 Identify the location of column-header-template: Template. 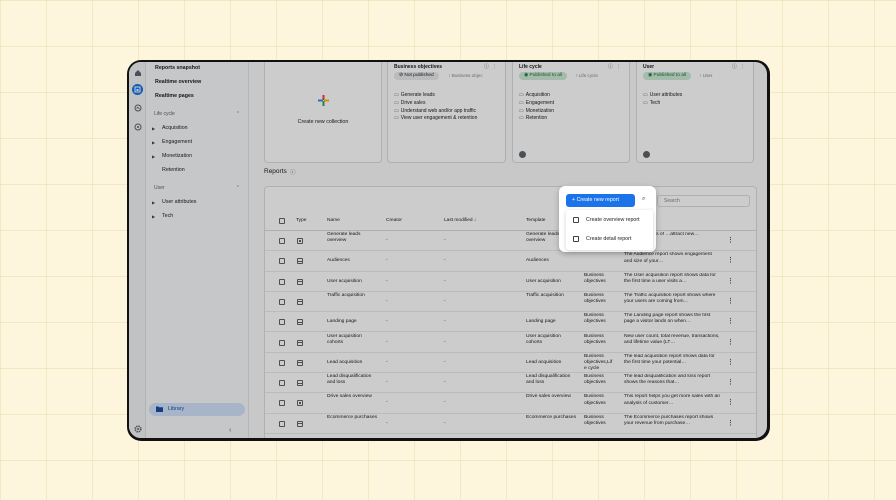
(535, 220).